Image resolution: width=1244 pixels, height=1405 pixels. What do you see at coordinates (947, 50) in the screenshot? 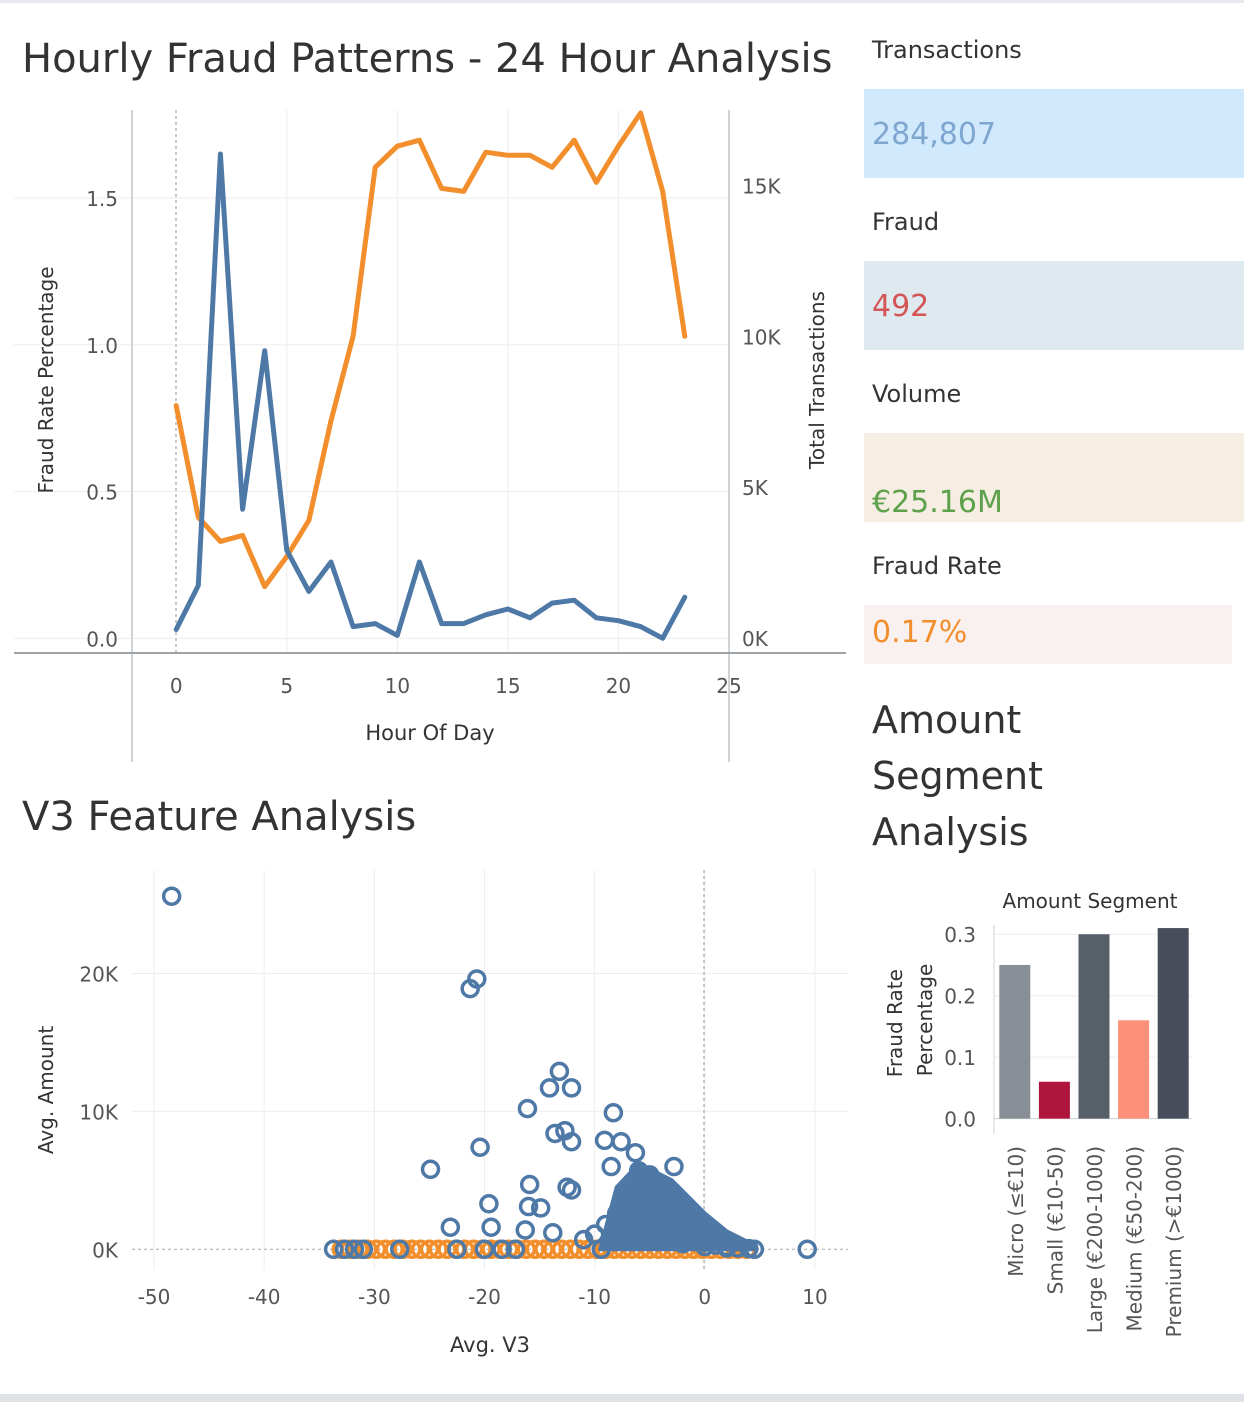
I see `kpi-transactions-label: Transactions` at bounding box center [947, 50].